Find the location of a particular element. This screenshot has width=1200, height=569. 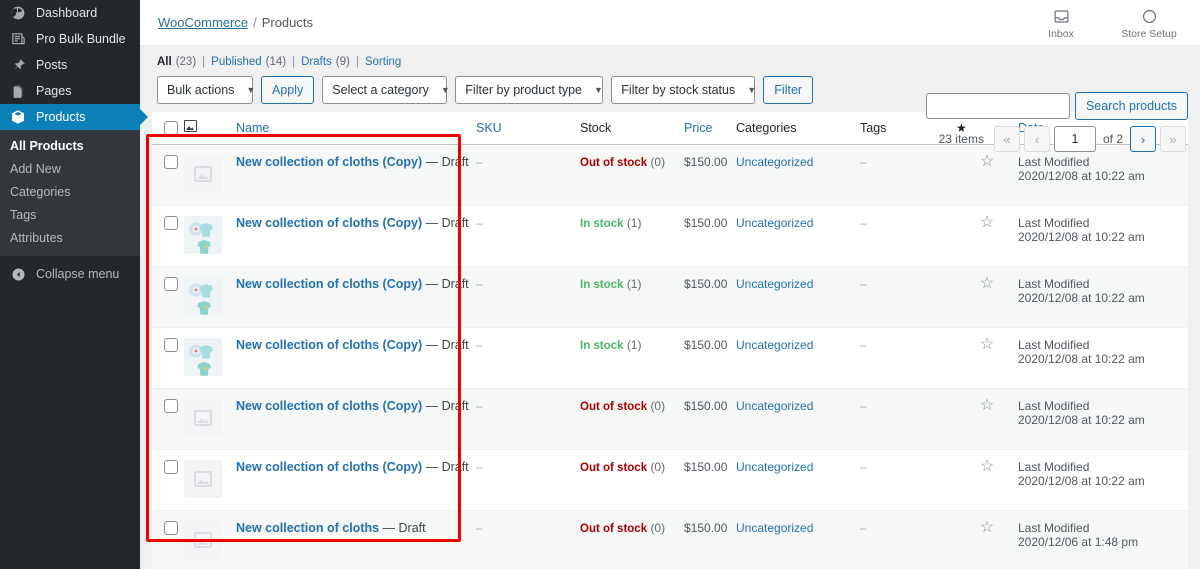

product-name-link: New collection of cloths — Draft is located at coordinates (331, 528).